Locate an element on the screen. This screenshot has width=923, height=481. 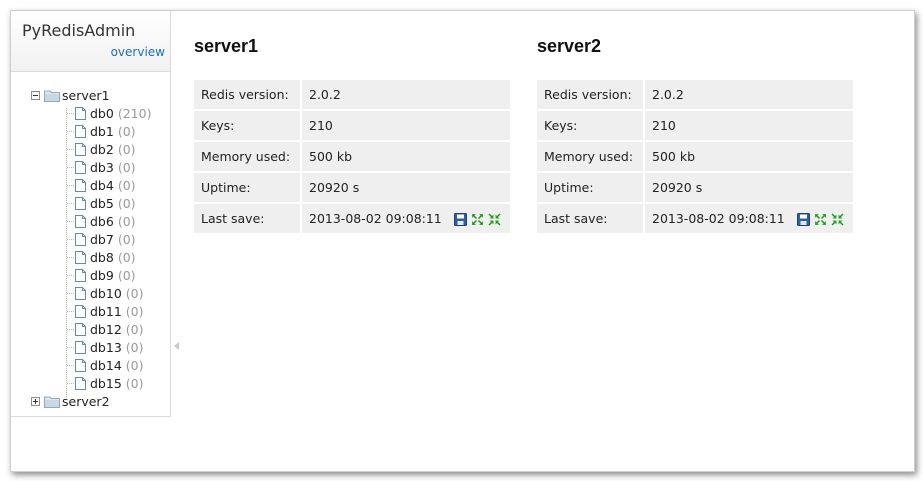
db-name: db8 is located at coordinates (102, 257).